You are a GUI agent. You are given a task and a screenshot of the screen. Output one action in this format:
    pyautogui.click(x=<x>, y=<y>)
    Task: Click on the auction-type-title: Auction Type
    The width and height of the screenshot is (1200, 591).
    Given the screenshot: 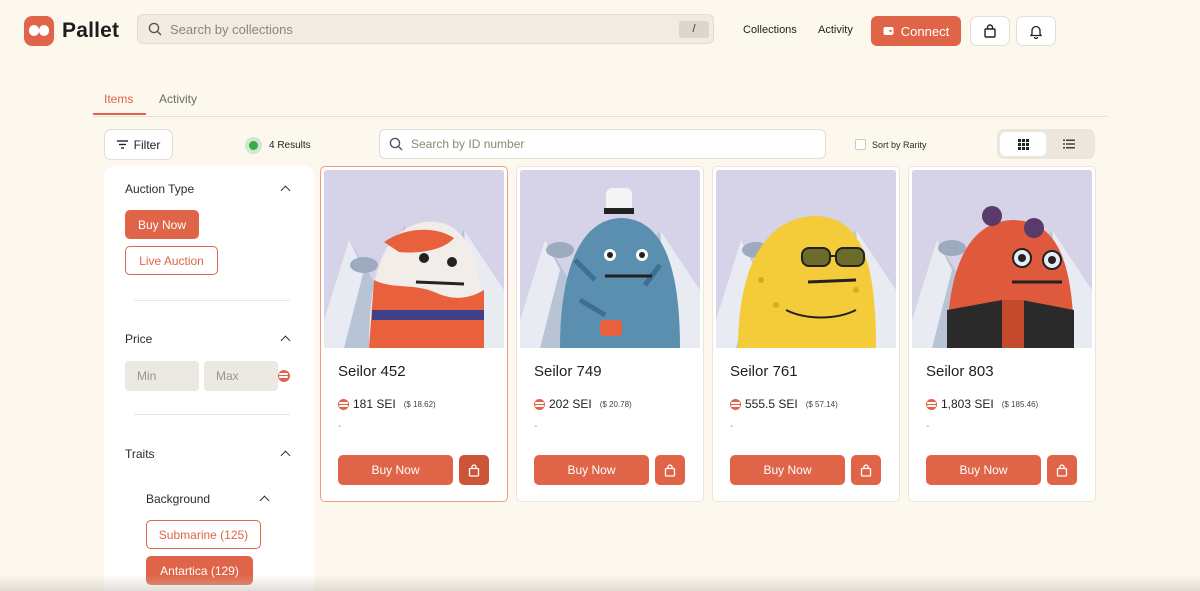 What is the action you would take?
    pyautogui.click(x=160, y=189)
    